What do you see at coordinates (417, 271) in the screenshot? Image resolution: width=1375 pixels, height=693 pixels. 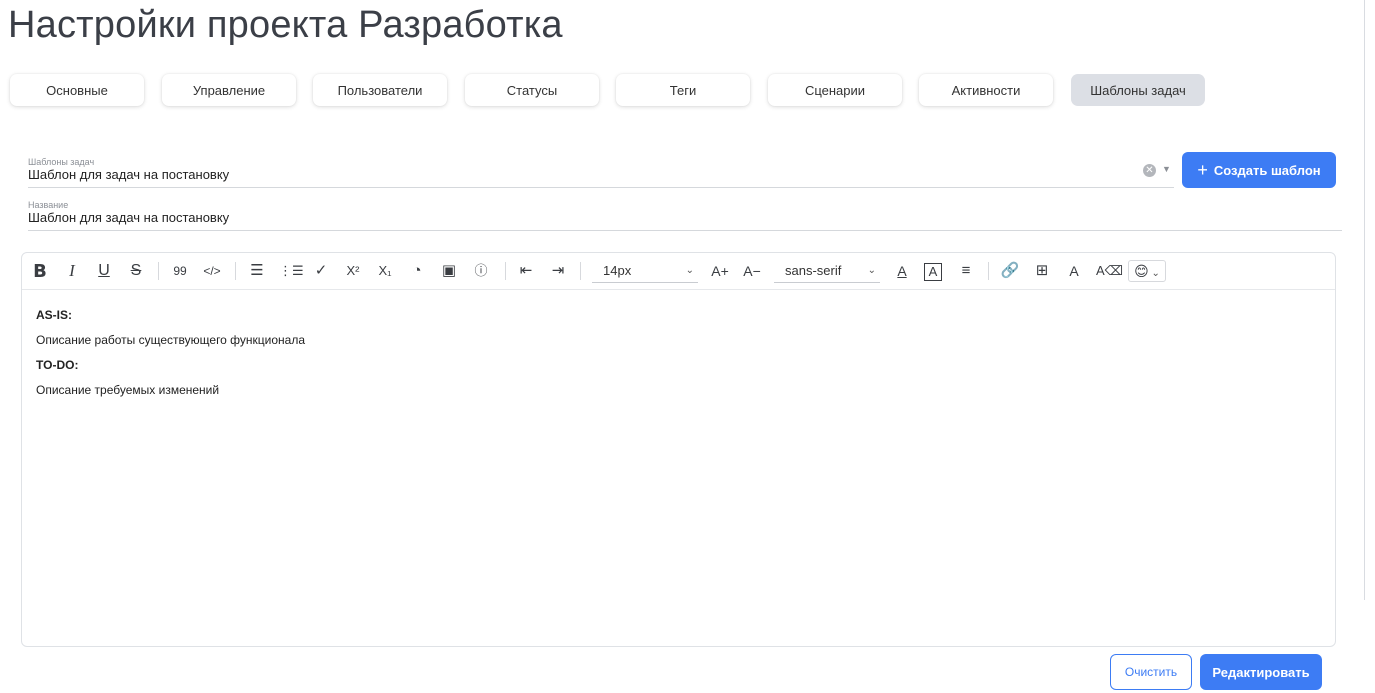 I see `spoiler-icon: ◔` at bounding box center [417, 271].